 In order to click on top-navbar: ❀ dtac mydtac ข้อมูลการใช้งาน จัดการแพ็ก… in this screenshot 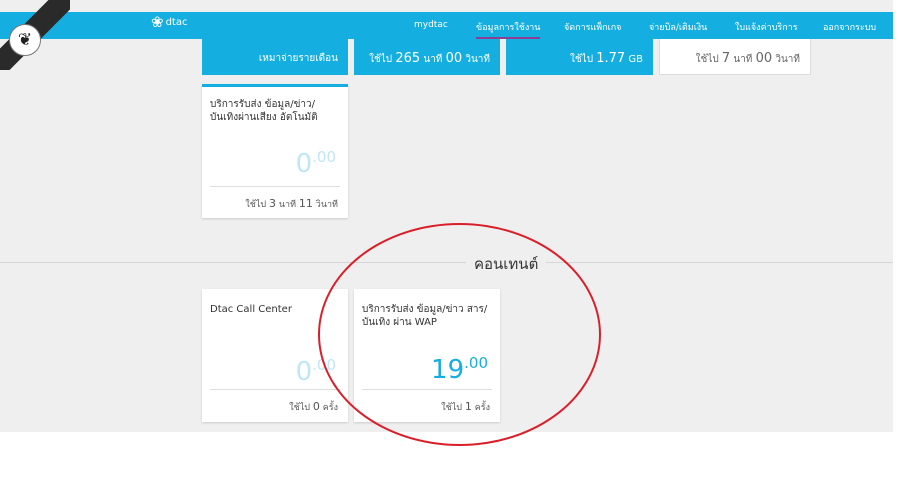, I will do `click(446, 25)`.